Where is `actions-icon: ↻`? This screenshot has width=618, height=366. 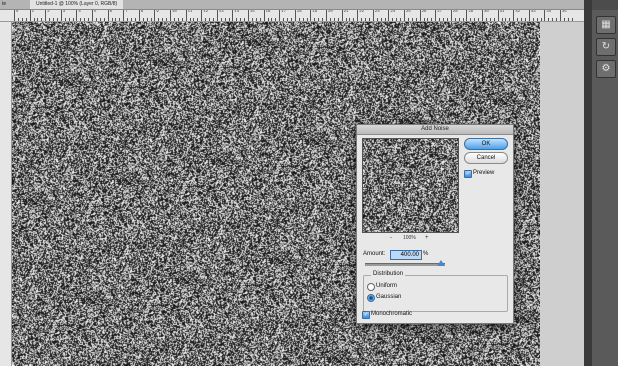
actions-icon: ↻ is located at coordinates (606, 47).